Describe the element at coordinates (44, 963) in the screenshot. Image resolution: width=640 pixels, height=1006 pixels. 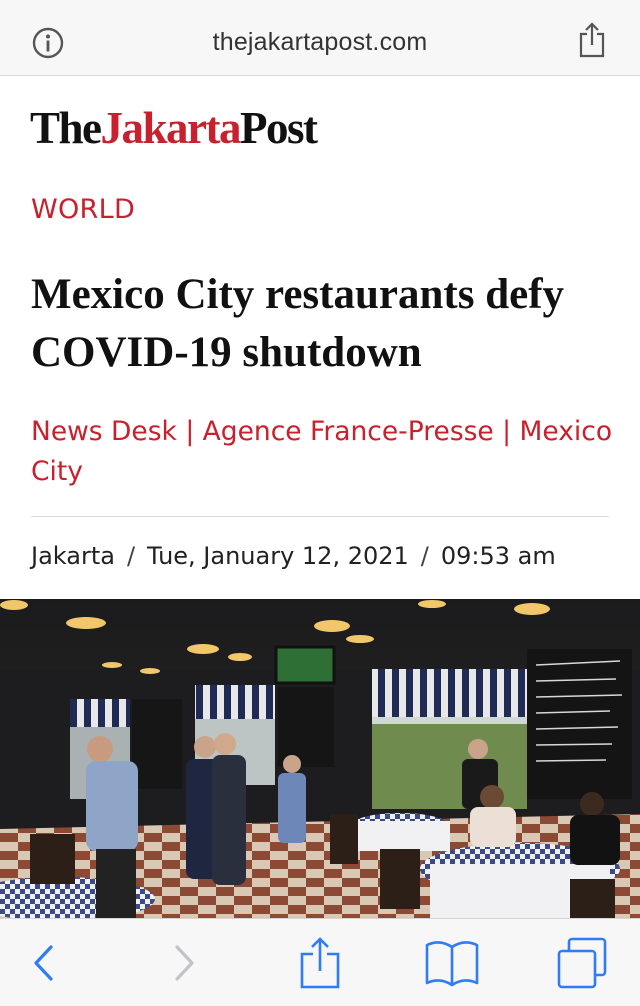
I see `back-icon` at that location.